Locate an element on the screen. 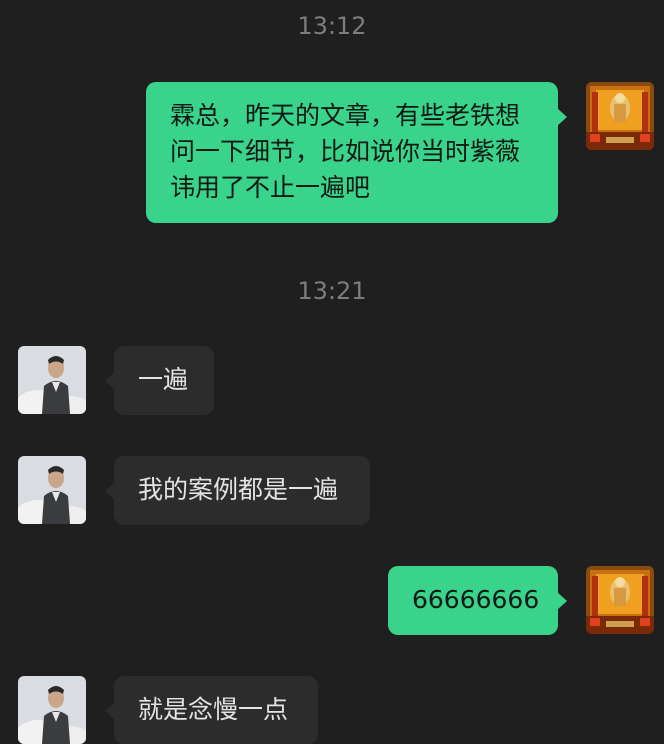 The width and height of the screenshot is (664, 744). message-bubble-contact: 就是念慢一点 is located at coordinates (211, 710).